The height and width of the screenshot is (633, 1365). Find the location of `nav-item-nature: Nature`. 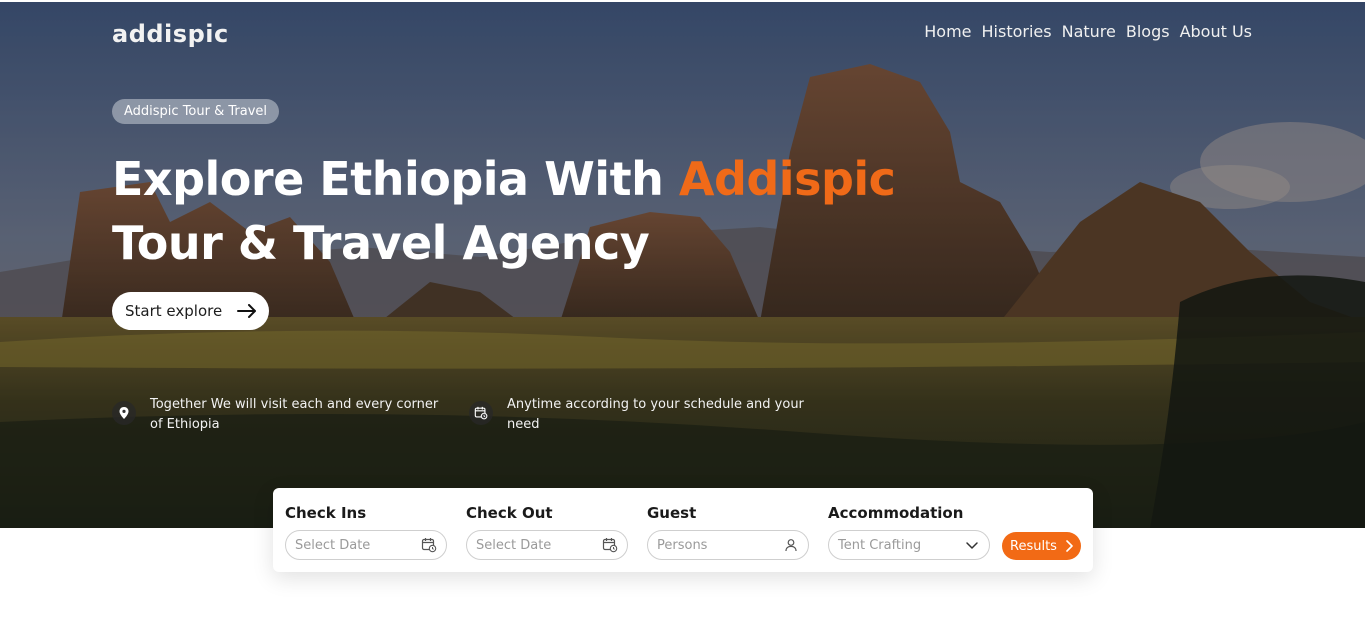

nav-item-nature: Nature is located at coordinates (1089, 31).